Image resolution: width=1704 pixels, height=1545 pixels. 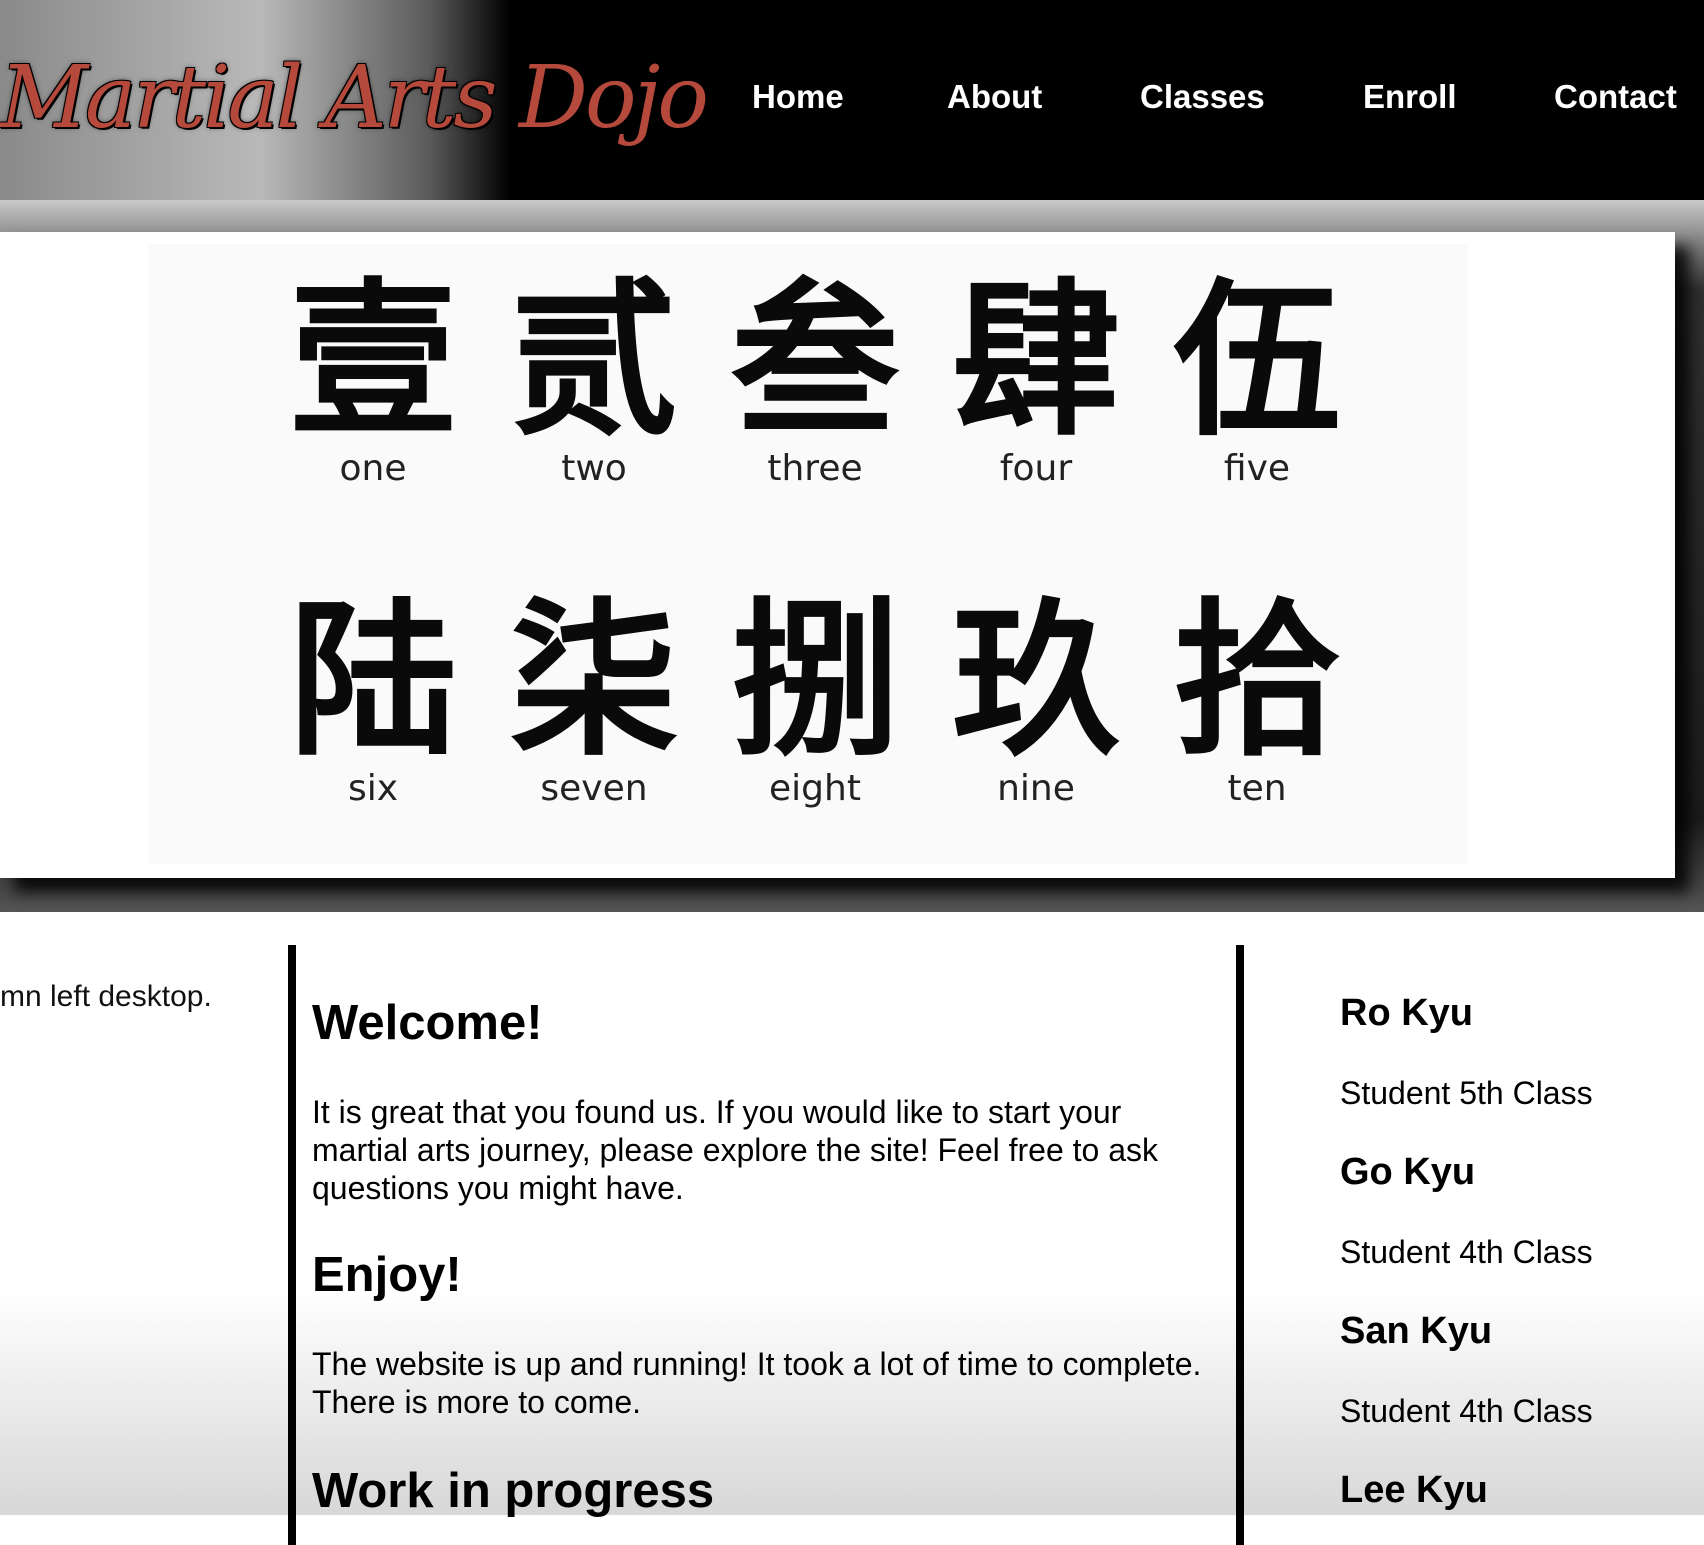 I want to click on numeral-two: 贰 two, so click(x=594, y=381).